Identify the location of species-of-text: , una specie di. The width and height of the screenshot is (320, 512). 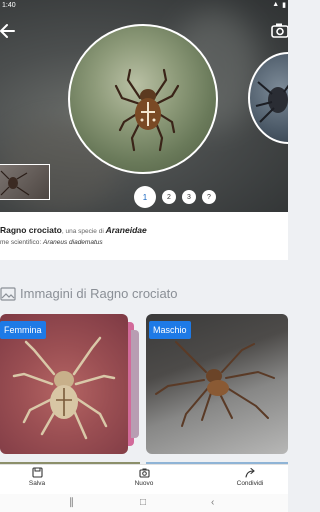
(83, 231).